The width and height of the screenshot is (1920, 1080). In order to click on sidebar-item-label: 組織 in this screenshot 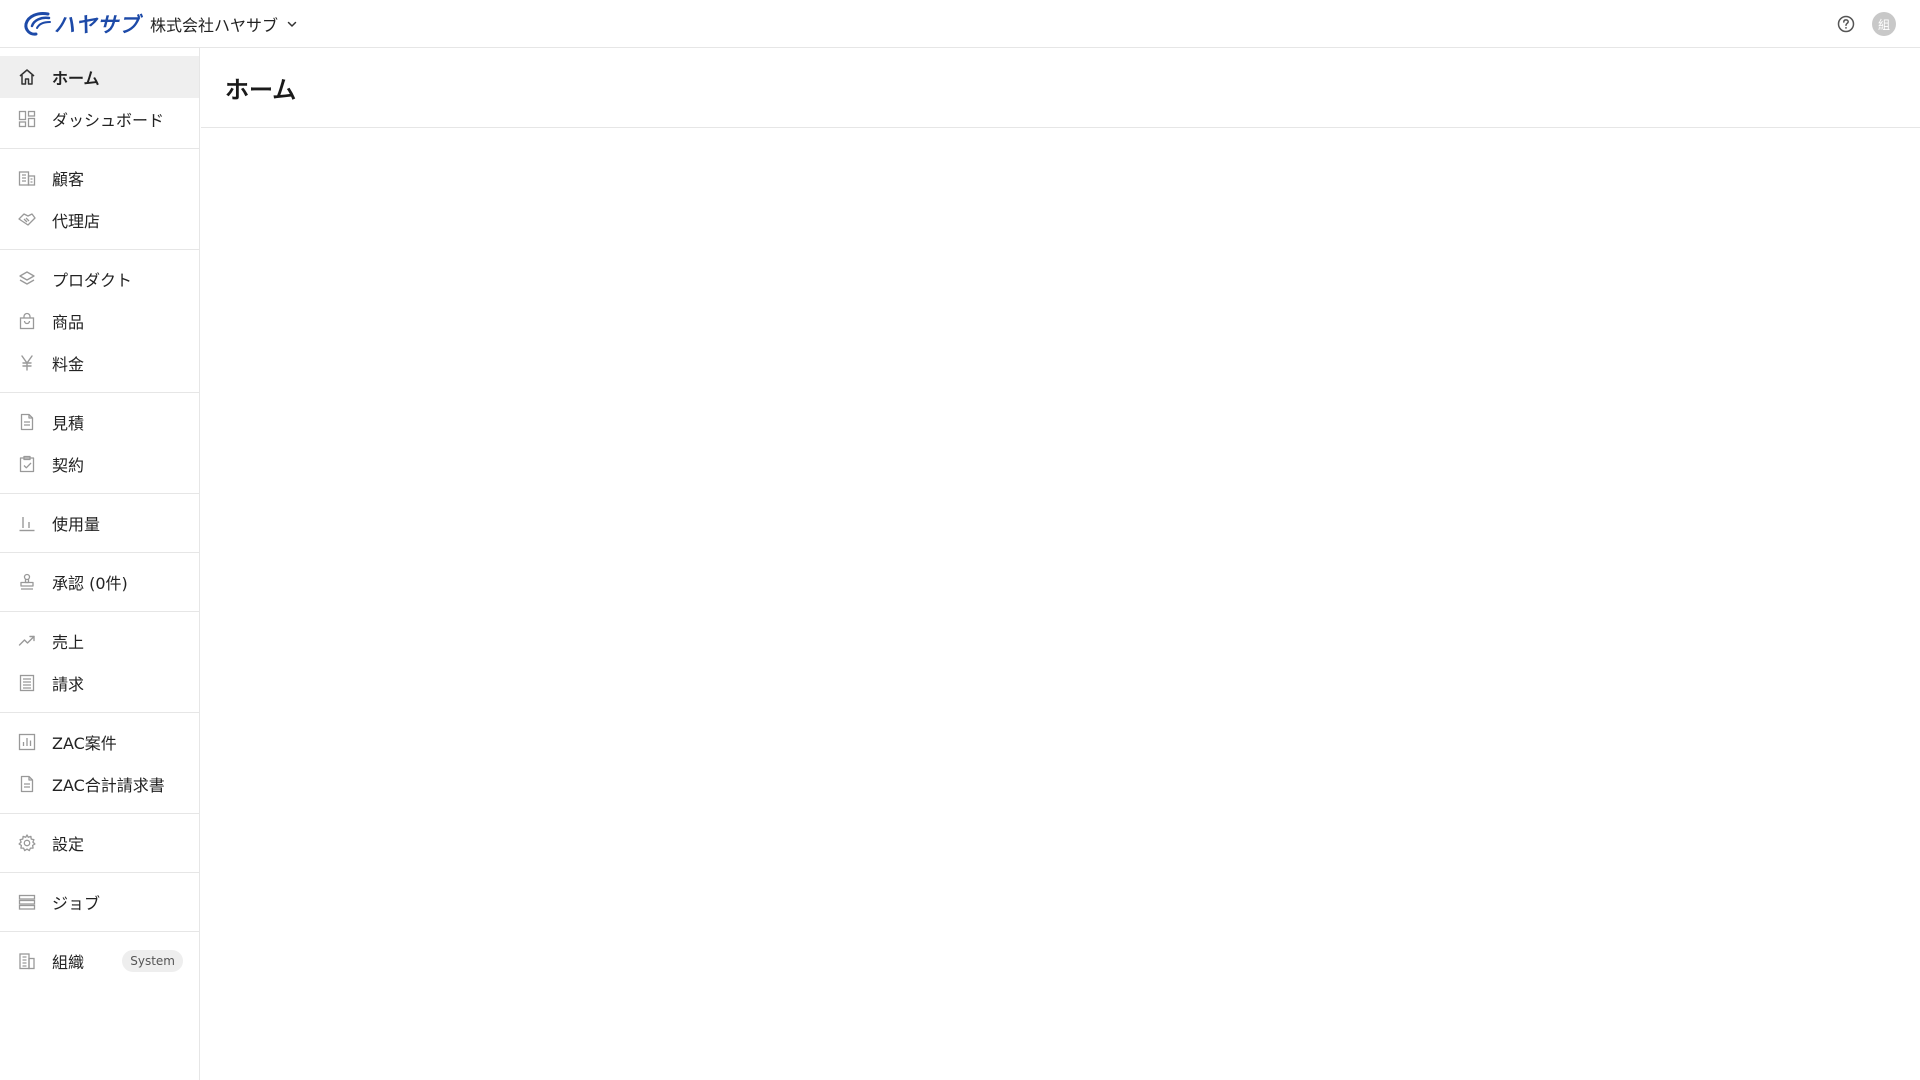, I will do `click(68, 962)`.